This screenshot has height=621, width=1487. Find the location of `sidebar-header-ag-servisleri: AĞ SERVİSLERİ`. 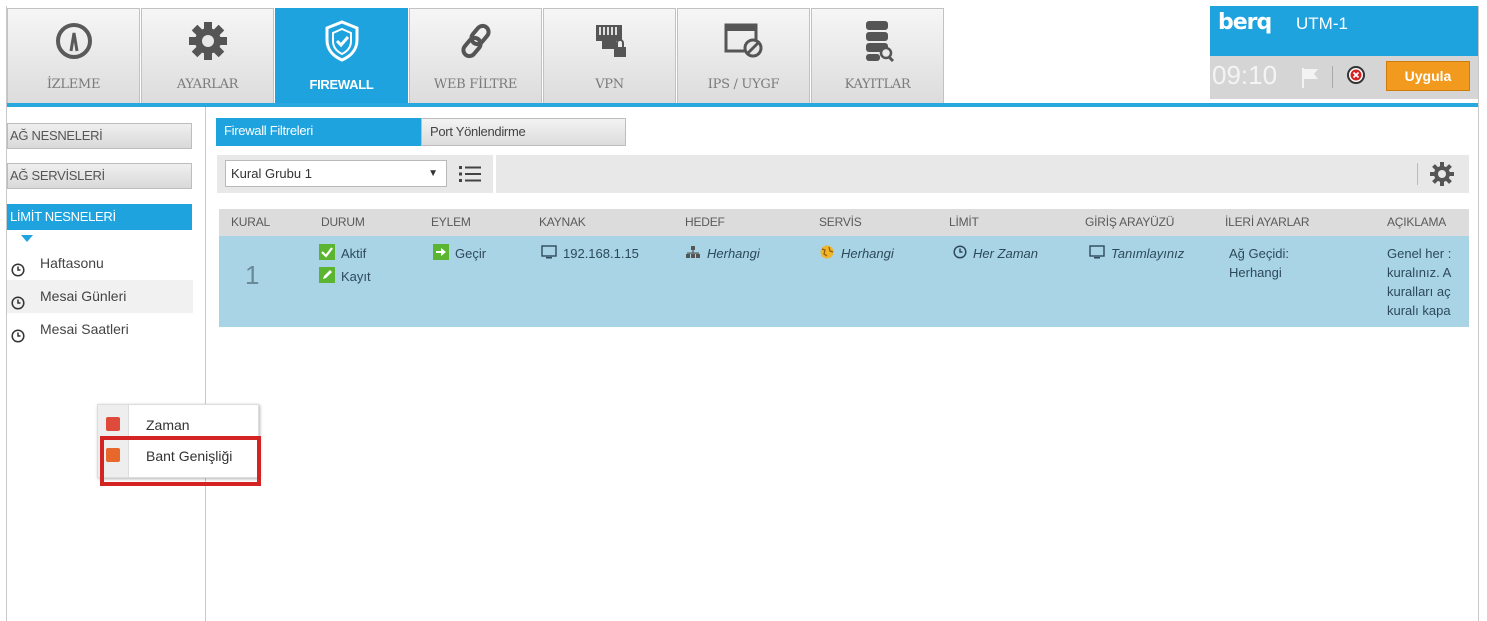

sidebar-header-ag-servisleri: AĞ SERVİSLERİ is located at coordinates (99, 176).